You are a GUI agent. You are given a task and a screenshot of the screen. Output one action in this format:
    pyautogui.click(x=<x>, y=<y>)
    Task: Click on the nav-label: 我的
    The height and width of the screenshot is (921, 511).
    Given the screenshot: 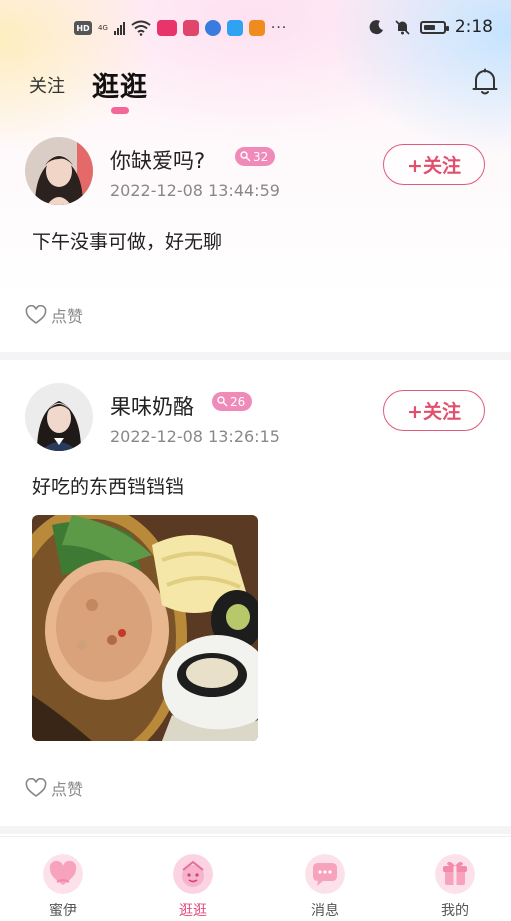 What is the action you would take?
    pyautogui.click(x=455, y=911)
    